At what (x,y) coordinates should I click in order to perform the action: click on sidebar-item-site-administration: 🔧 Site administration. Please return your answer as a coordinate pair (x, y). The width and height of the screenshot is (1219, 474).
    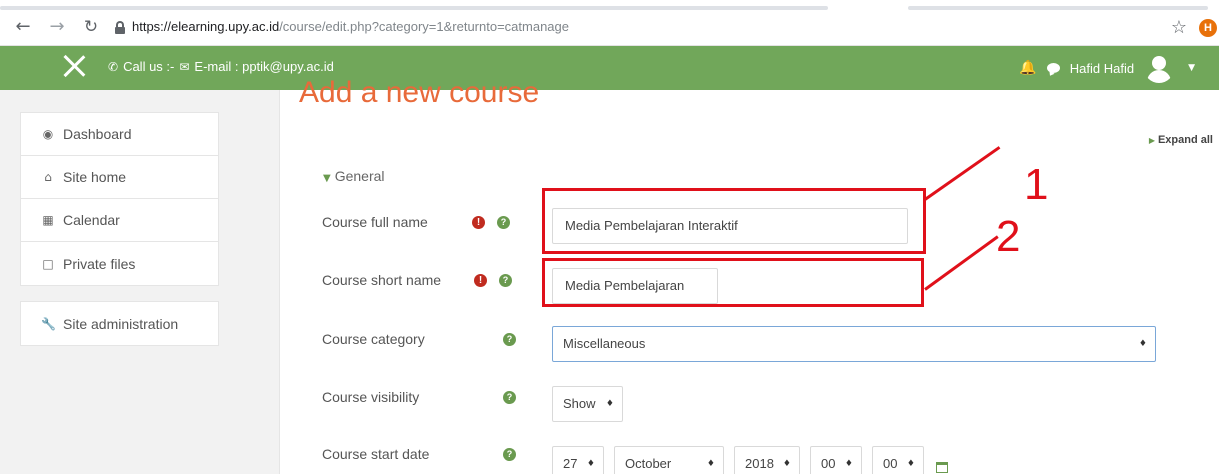
    Looking at the image, I should click on (119, 323).